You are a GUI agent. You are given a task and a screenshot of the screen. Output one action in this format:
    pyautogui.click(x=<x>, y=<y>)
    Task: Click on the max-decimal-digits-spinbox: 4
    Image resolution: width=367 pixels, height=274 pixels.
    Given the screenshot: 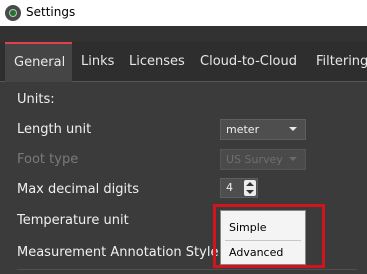 What is the action you would take?
    pyautogui.click(x=239, y=188)
    